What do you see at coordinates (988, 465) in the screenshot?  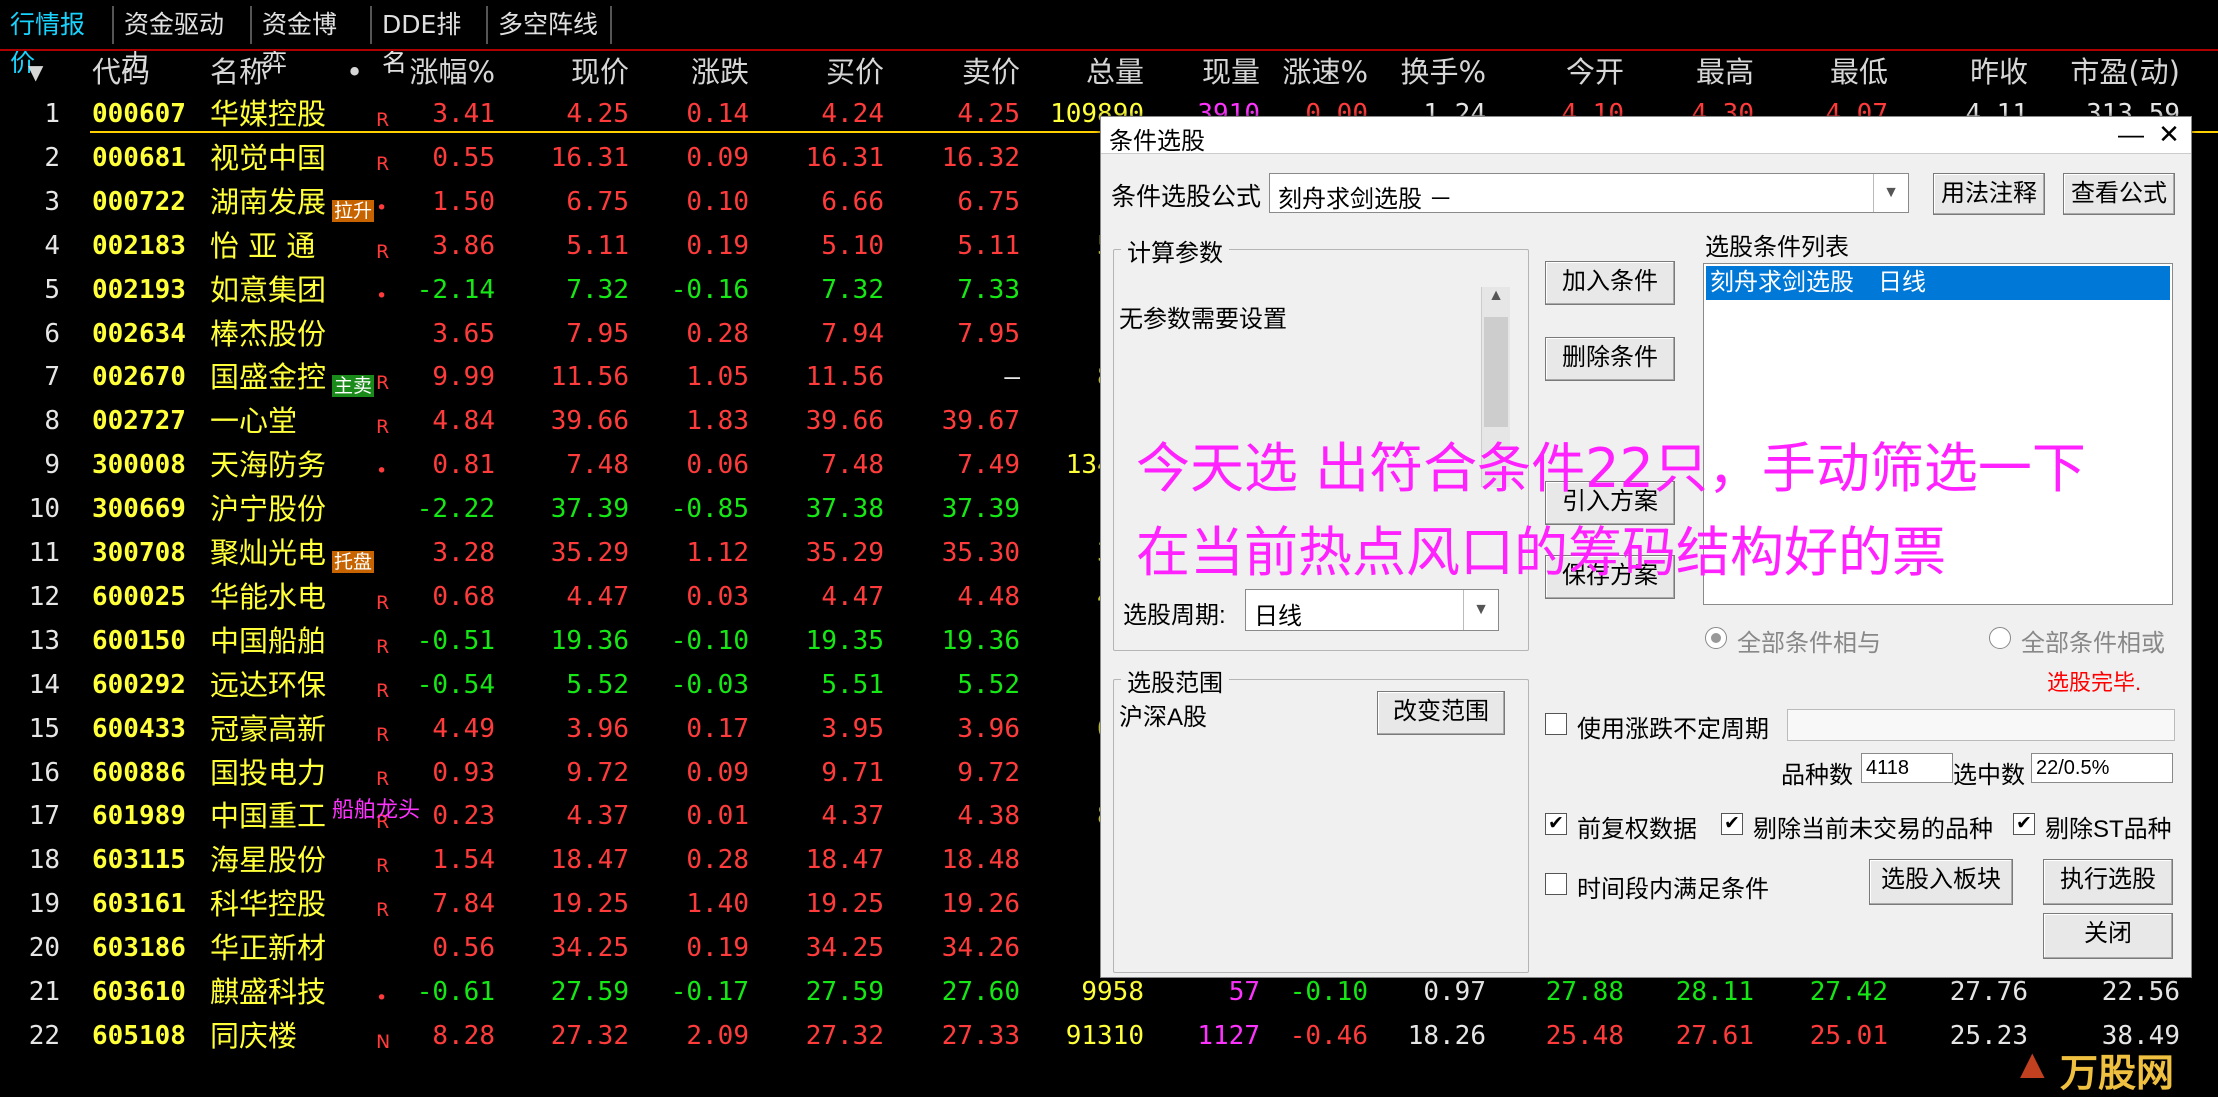 I see `cell-ask: 7.49` at bounding box center [988, 465].